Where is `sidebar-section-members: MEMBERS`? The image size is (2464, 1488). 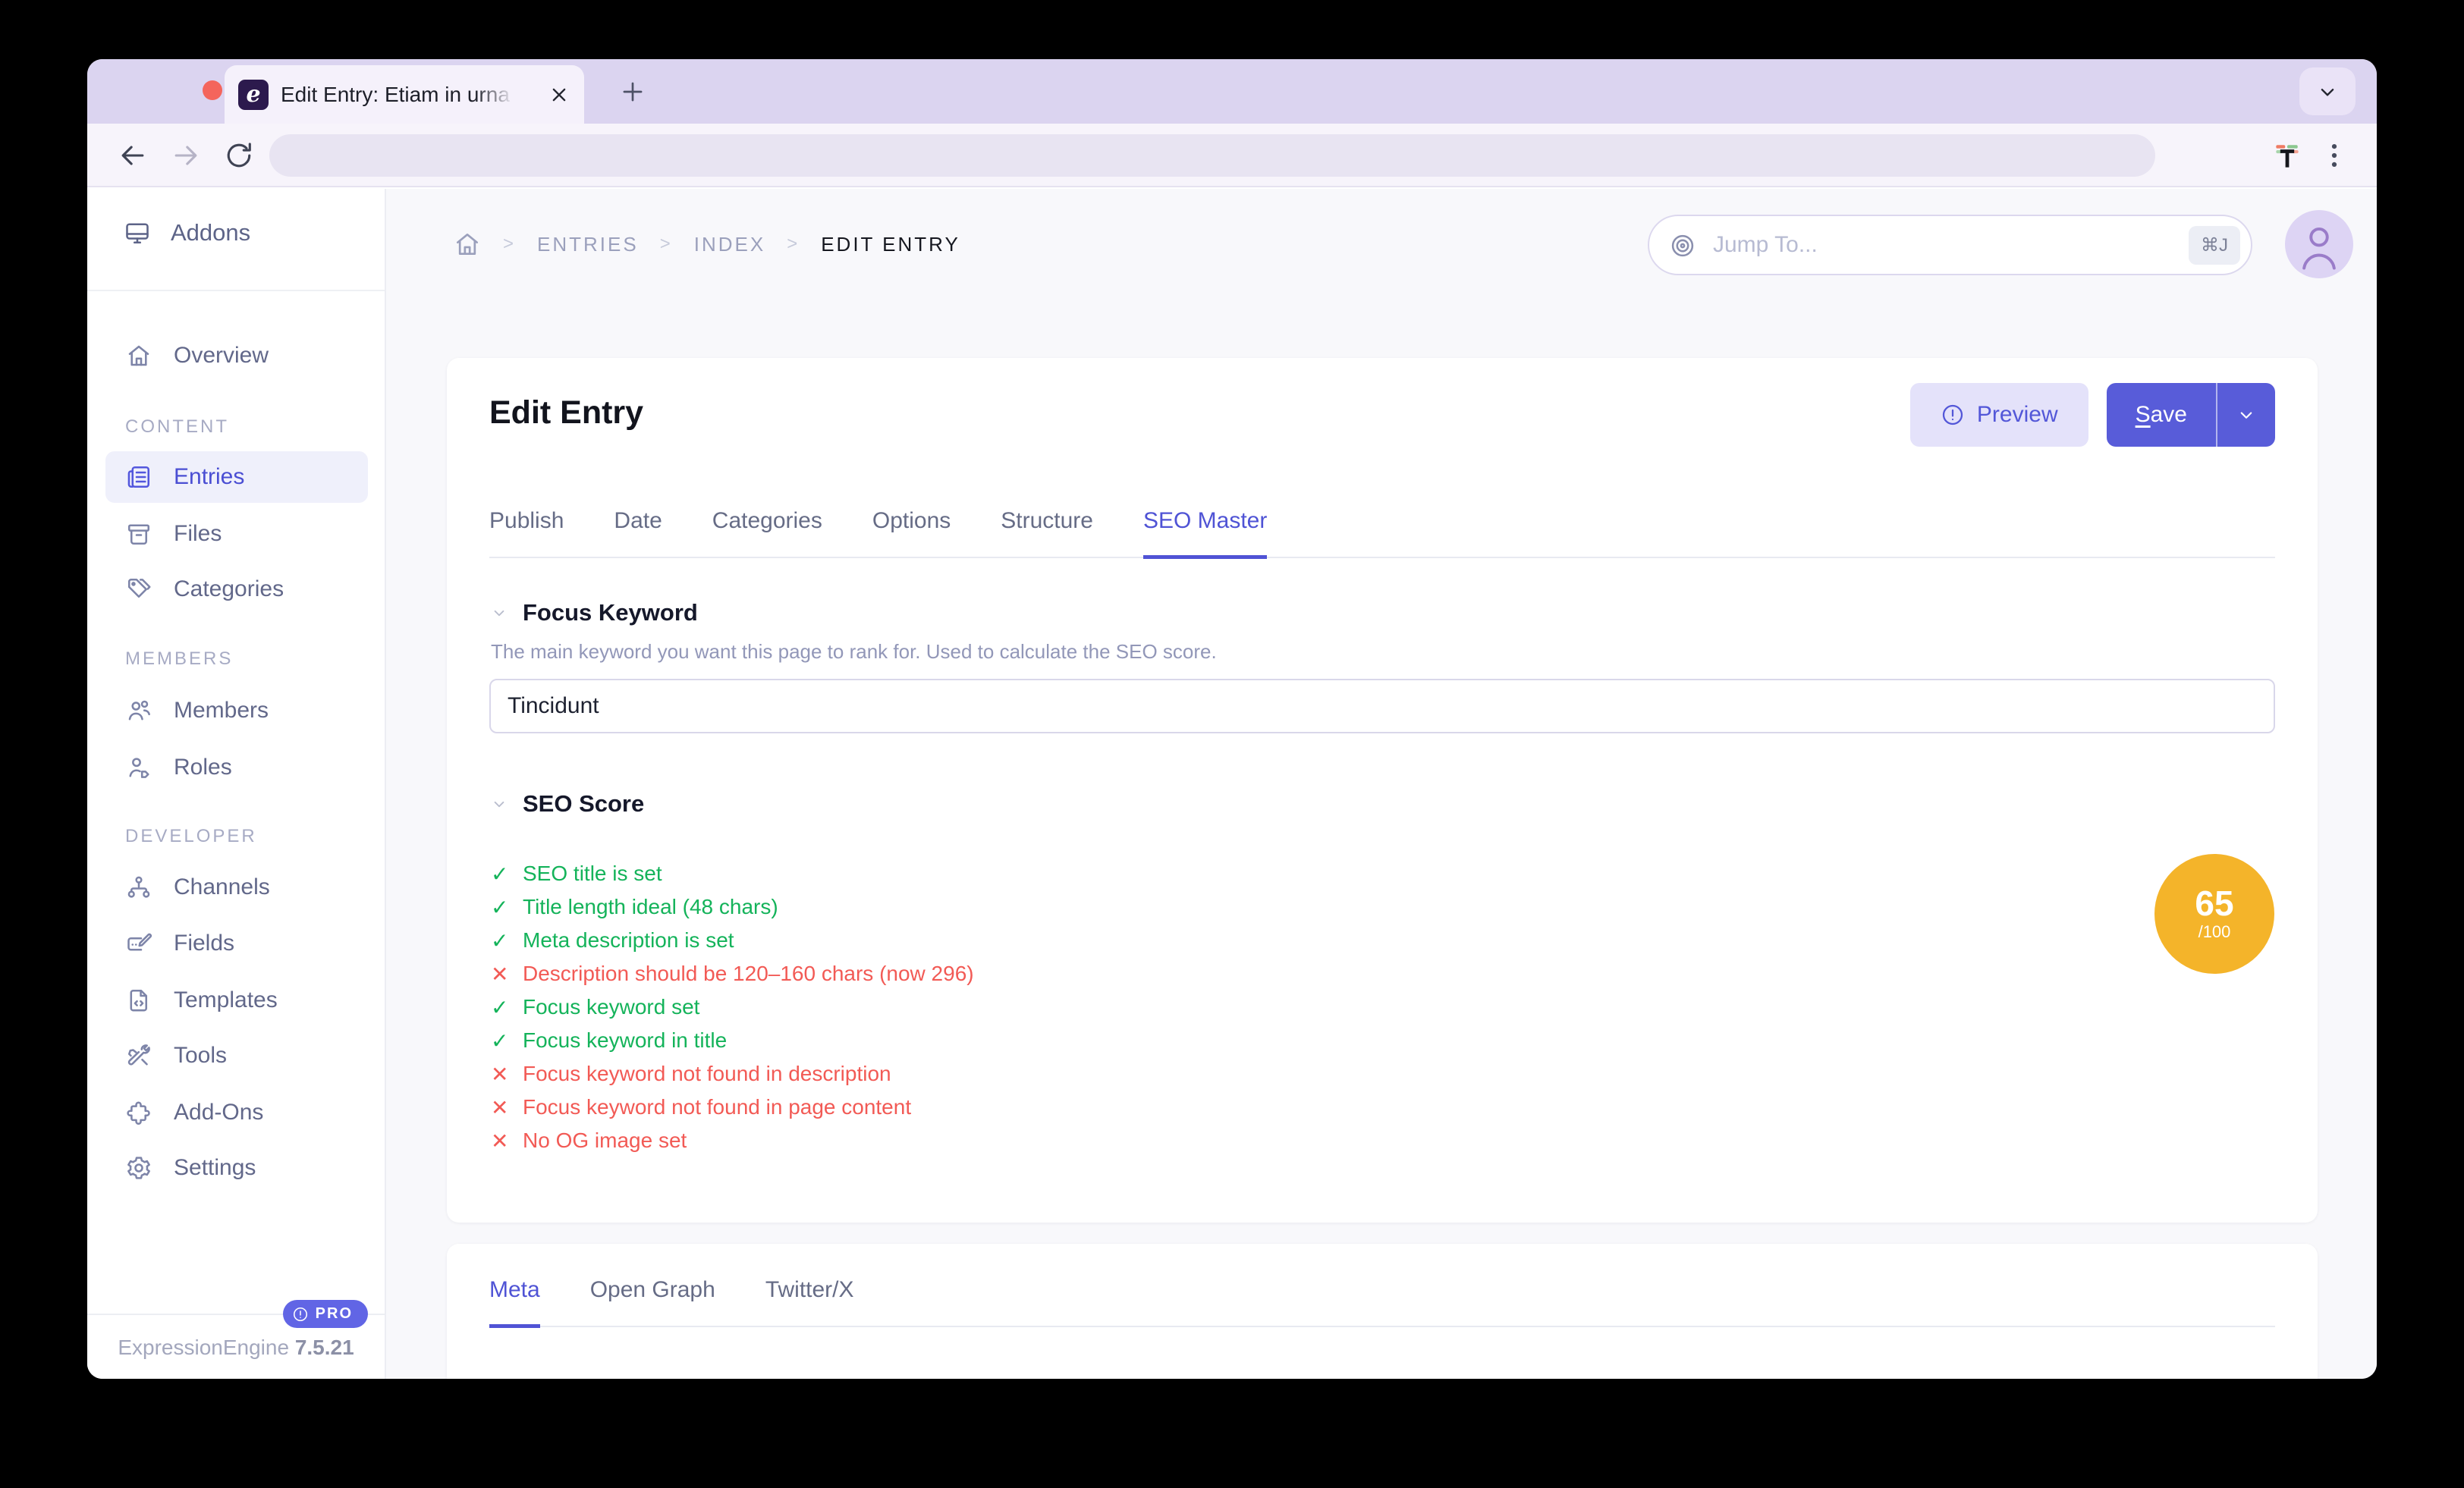 sidebar-section-members: MEMBERS is located at coordinates (179, 658).